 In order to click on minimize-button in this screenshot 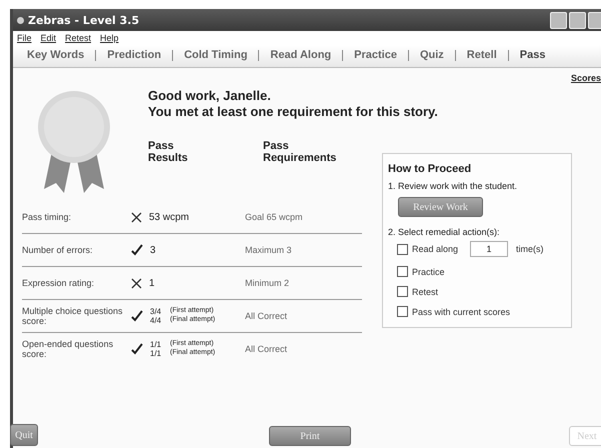, I will do `click(558, 20)`.